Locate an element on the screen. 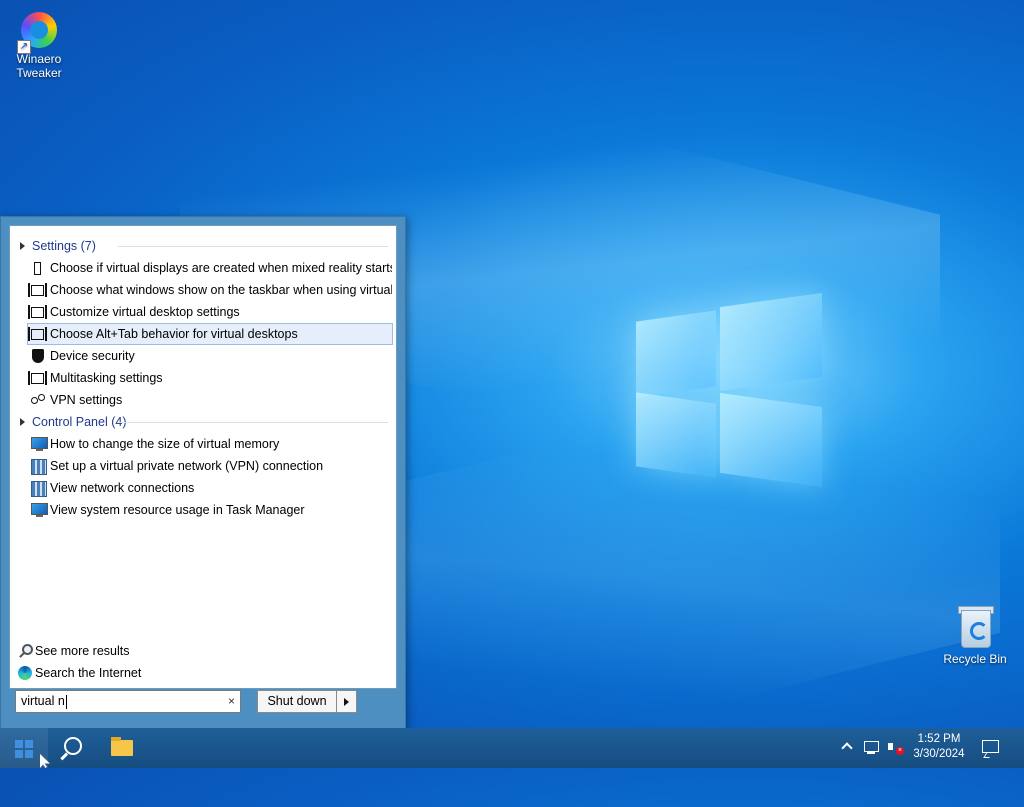 This screenshot has width=1024, height=807. search-result-item: Customize virtual desktop settings is located at coordinates (210, 312).